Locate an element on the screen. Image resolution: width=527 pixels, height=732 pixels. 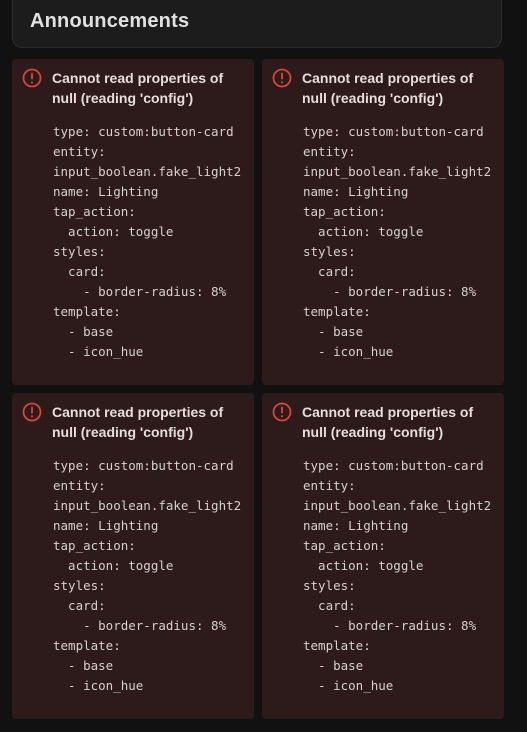
announcements-title: Announcements is located at coordinates (110, 21).